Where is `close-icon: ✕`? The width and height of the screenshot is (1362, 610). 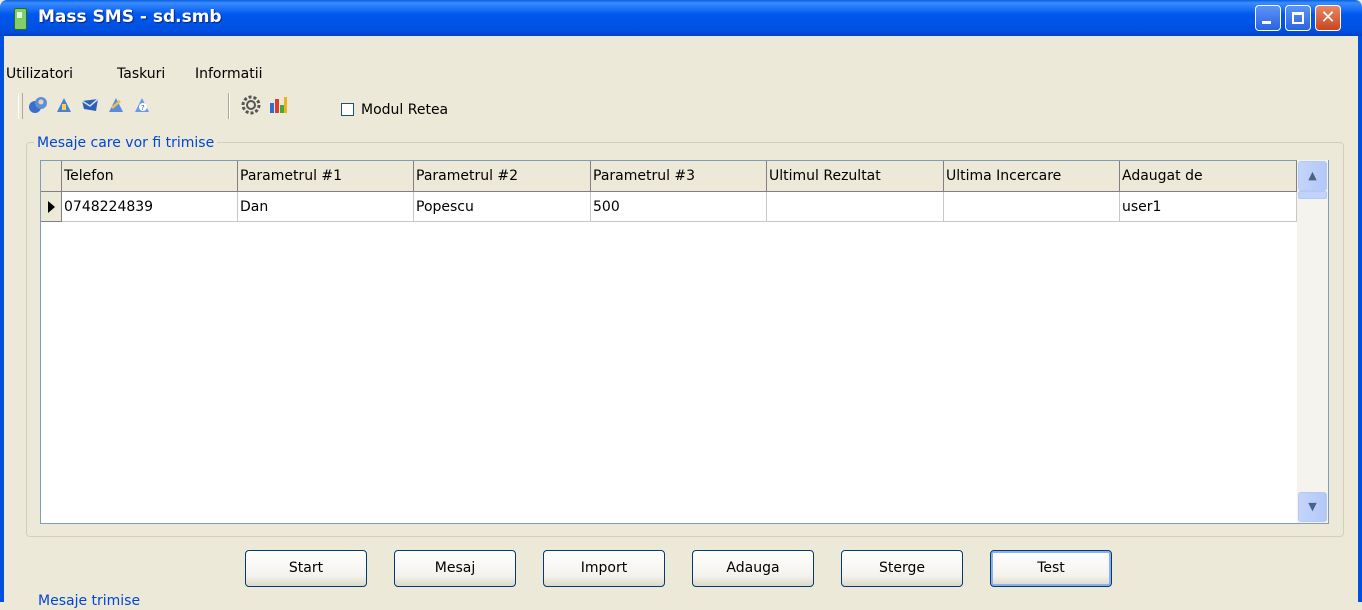
close-icon: ✕ is located at coordinates (1328, 17).